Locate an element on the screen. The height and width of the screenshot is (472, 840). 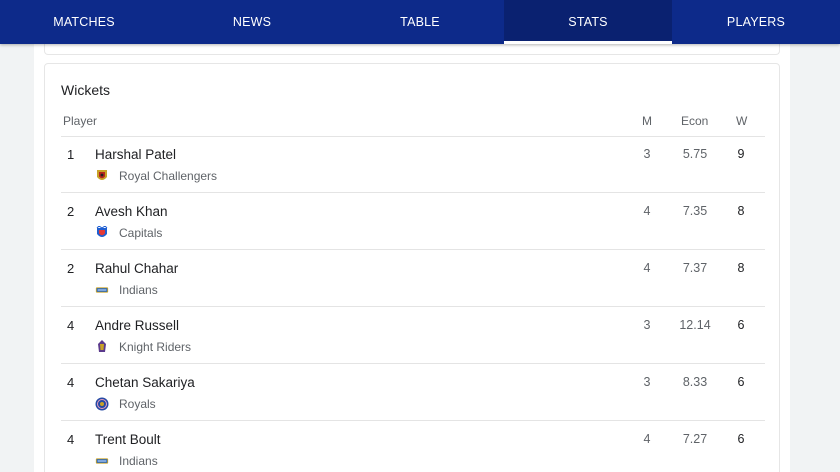
tab-table: TABLE is located at coordinates (420, 22).